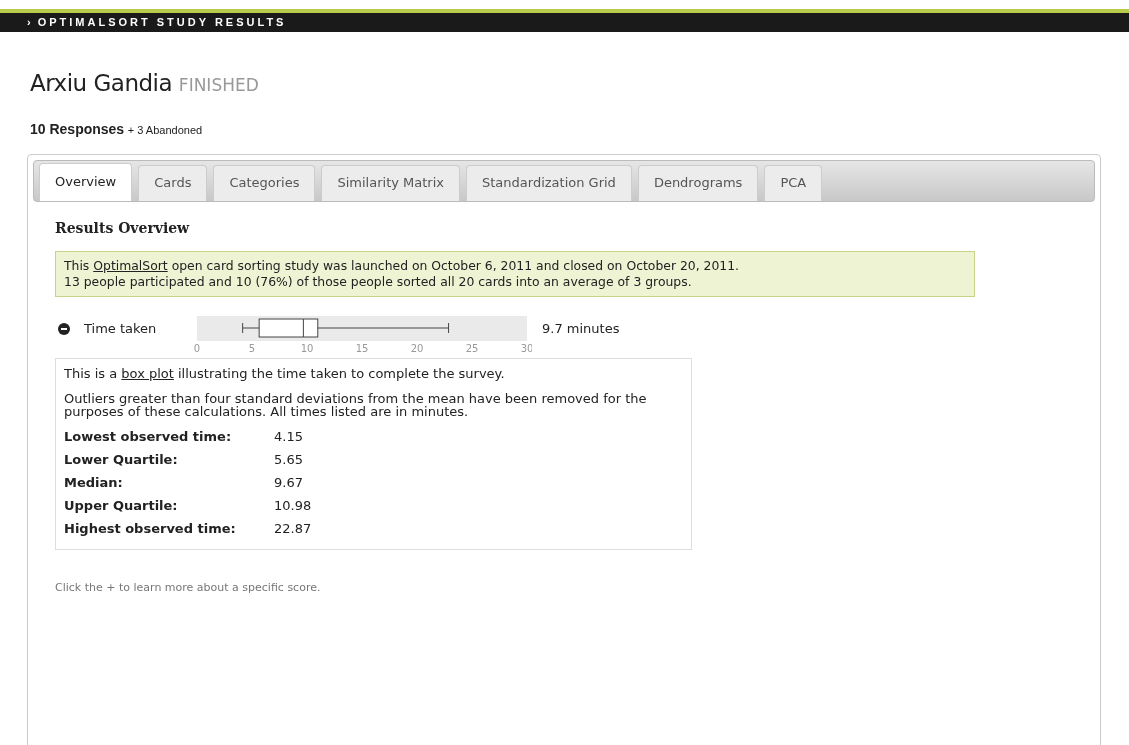  What do you see at coordinates (472, 348) in the screenshot?
I see `axis-tick: 25` at bounding box center [472, 348].